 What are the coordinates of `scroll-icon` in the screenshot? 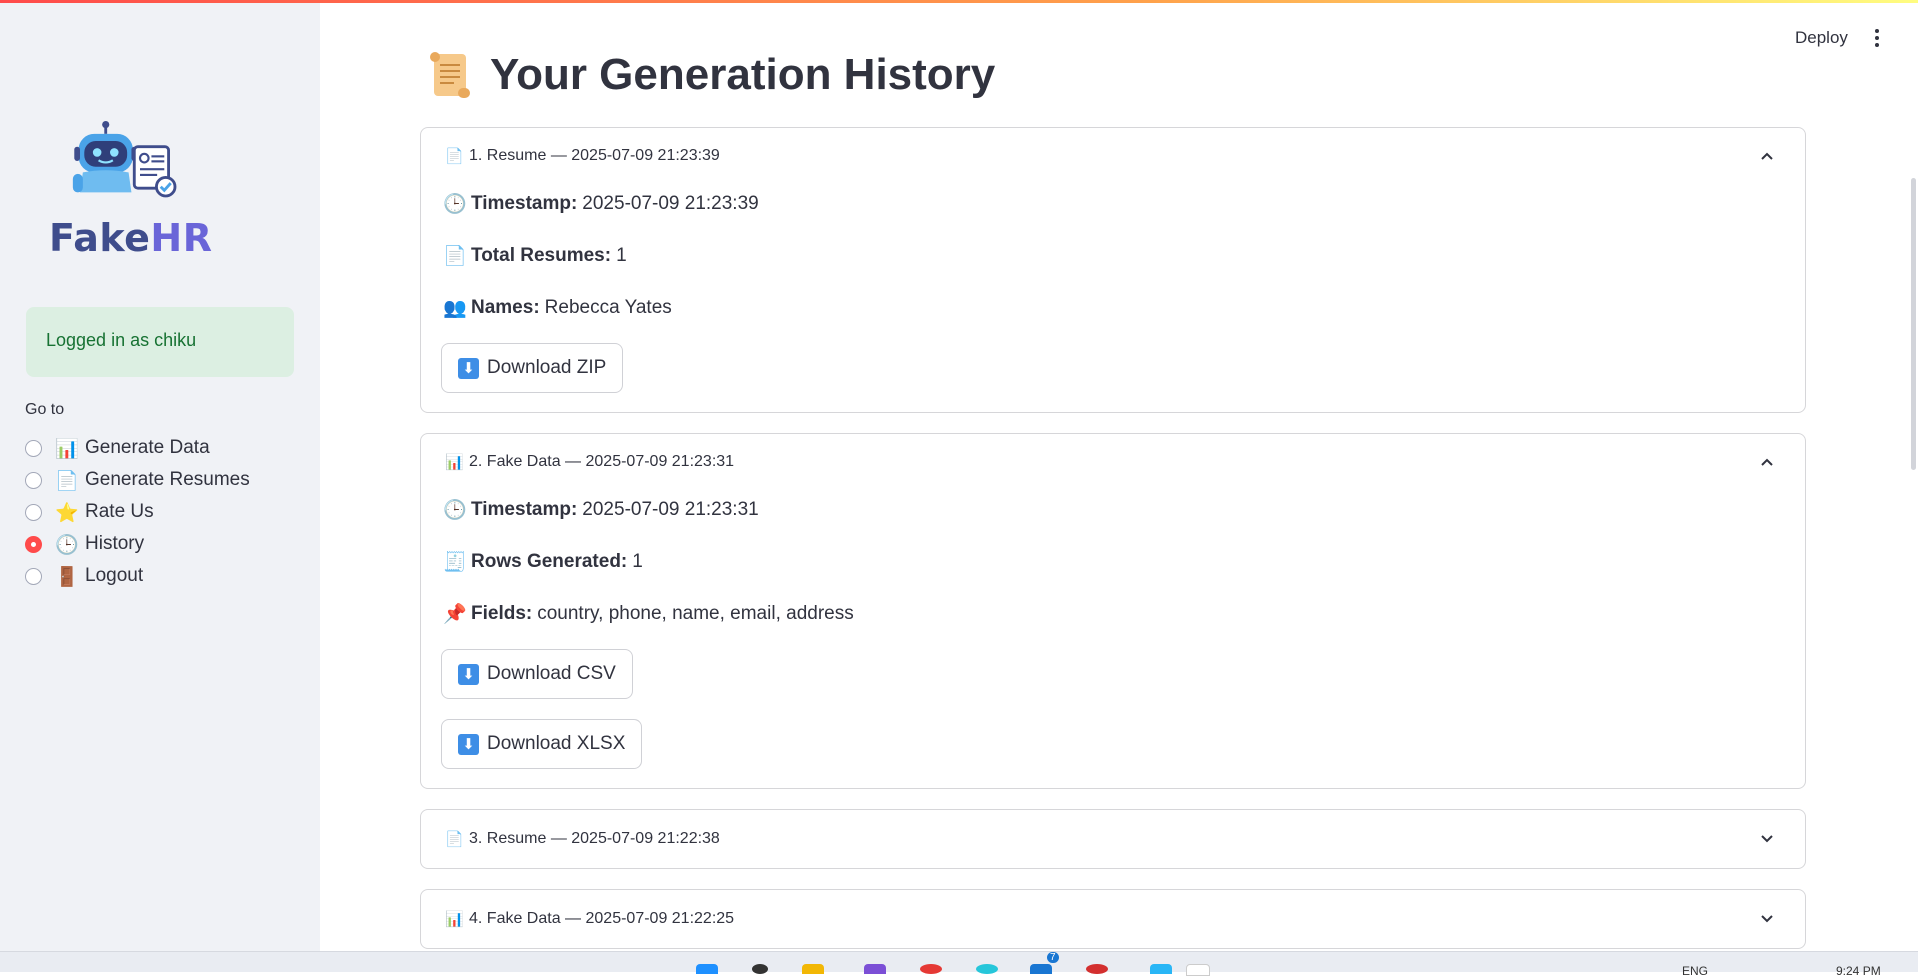 It's located at (450, 75).